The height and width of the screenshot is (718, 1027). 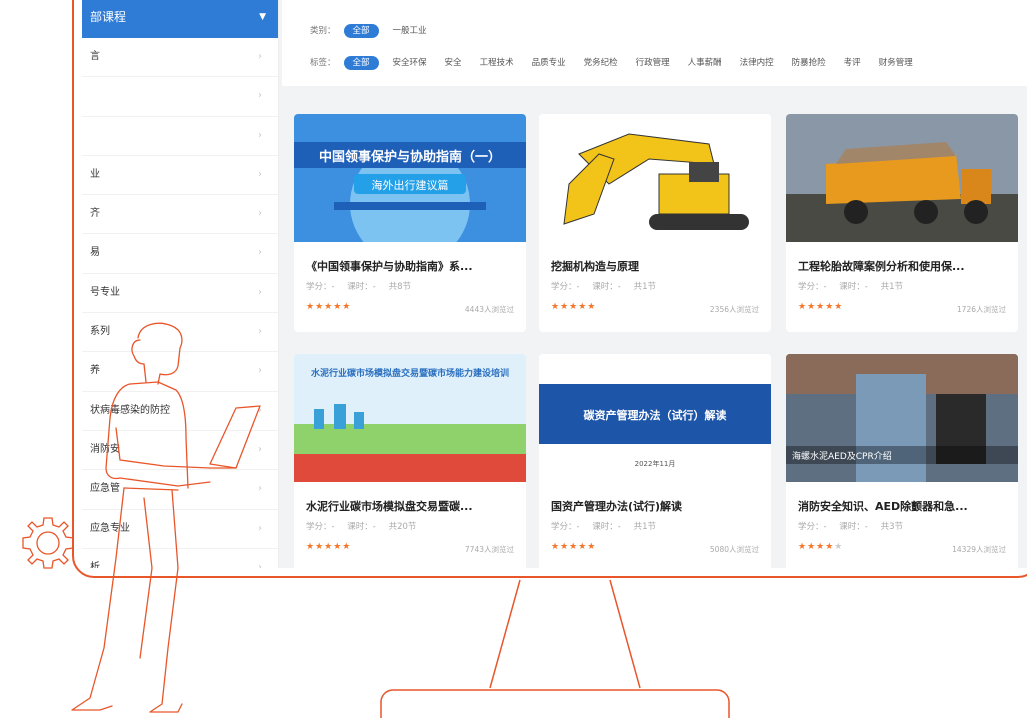 What do you see at coordinates (734, 309) in the screenshot?
I see `viewer-count: 2356人浏览过` at bounding box center [734, 309].